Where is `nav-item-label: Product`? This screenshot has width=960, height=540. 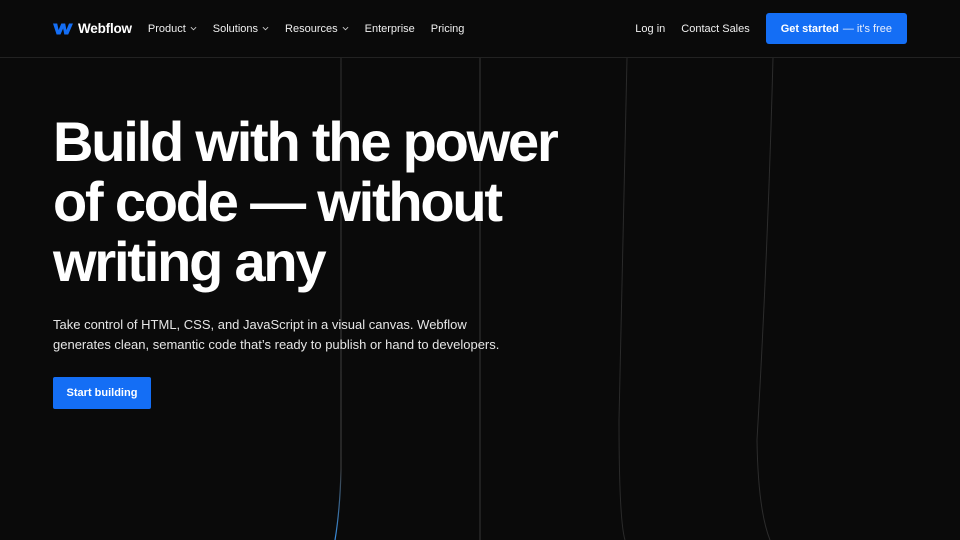 nav-item-label: Product is located at coordinates (166, 28).